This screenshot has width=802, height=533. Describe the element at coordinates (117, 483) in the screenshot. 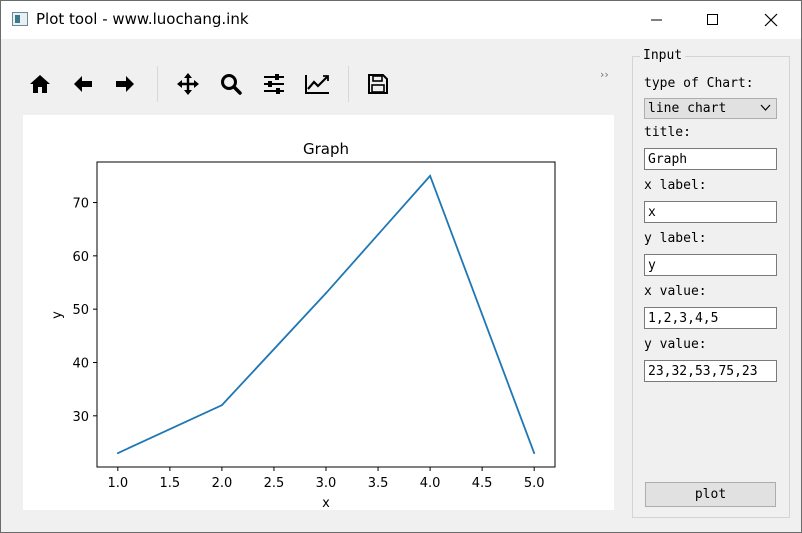

I see `x-tick-label: 1.0` at that location.